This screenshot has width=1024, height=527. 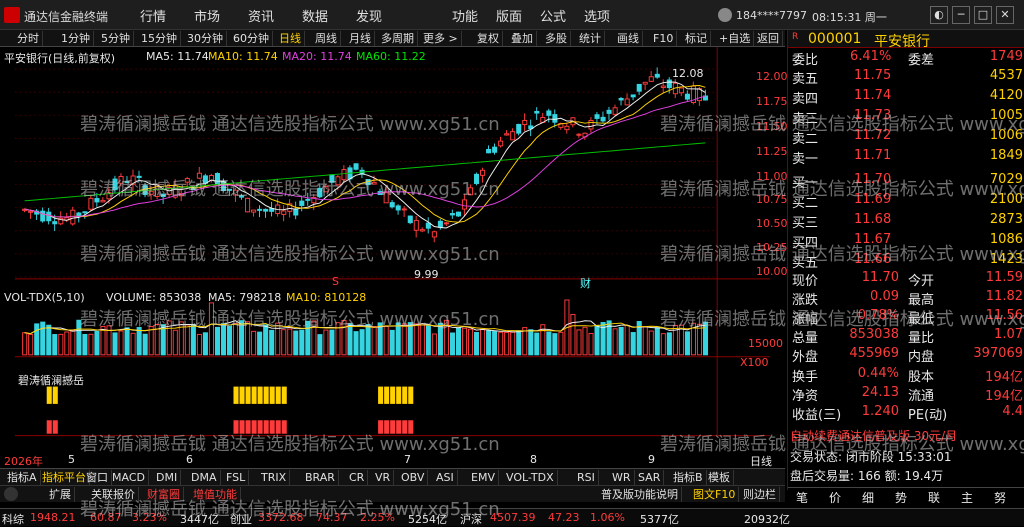 What do you see at coordinates (688, 477) in the screenshot?
I see `indicator-tab: 指标B` at bounding box center [688, 477].